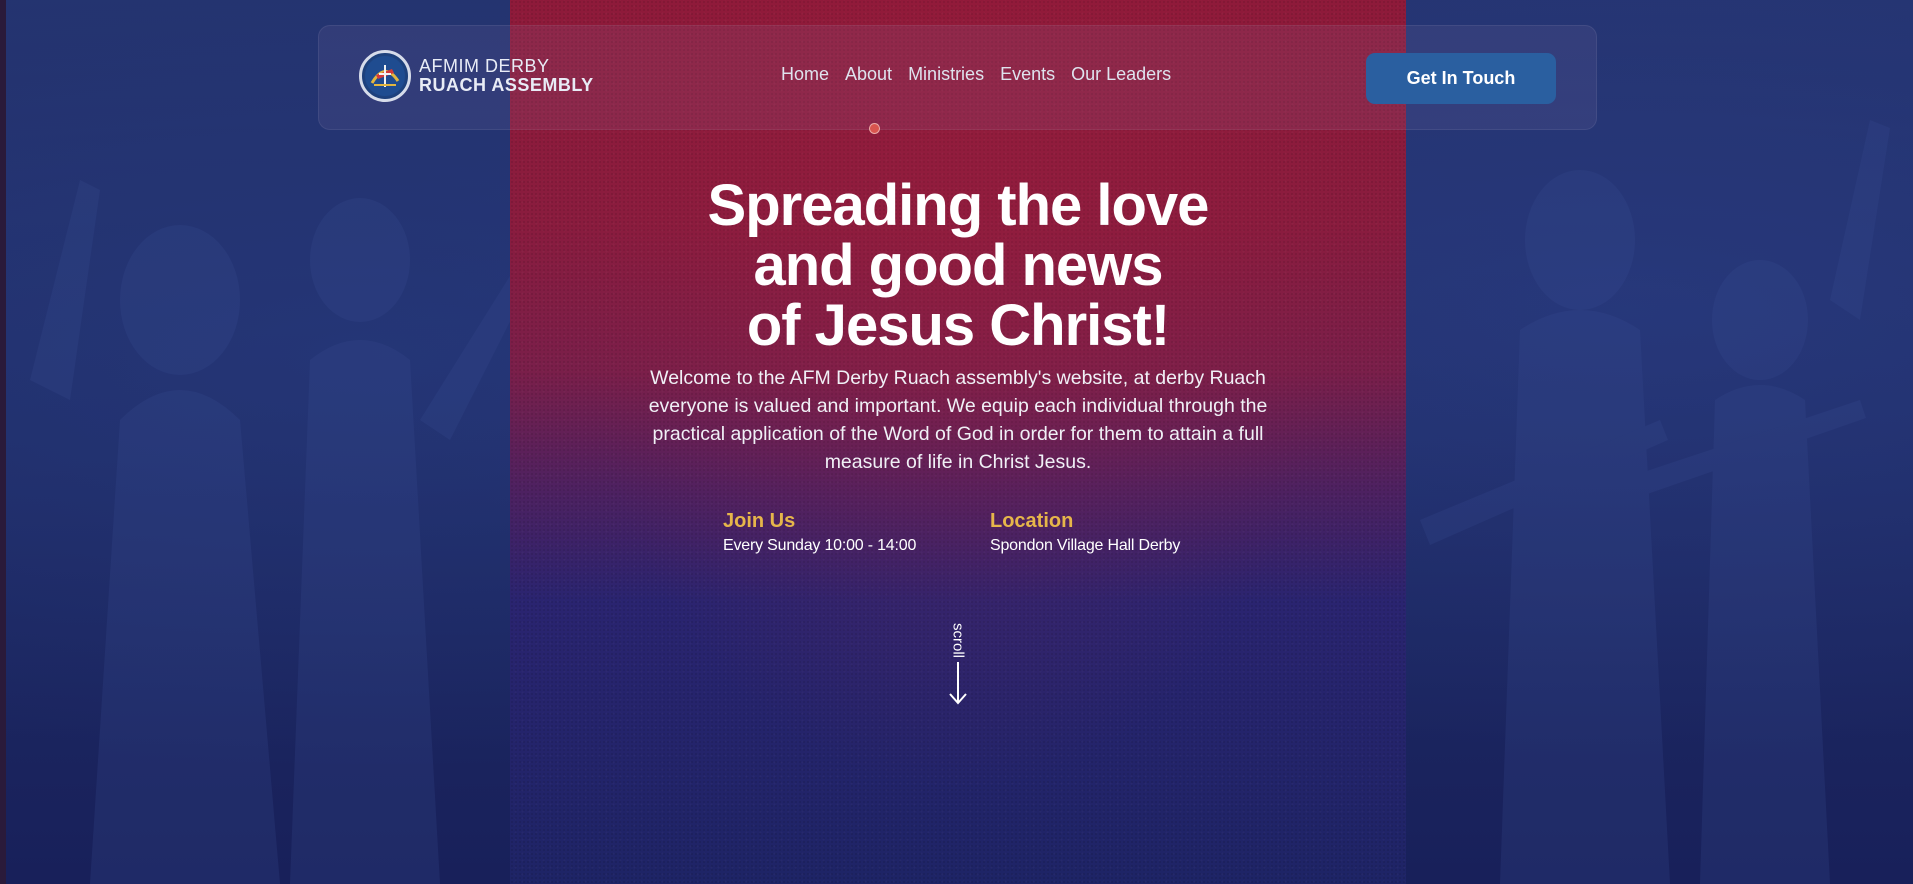 The height and width of the screenshot is (884, 1913). What do you see at coordinates (805, 74) in the screenshot?
I see `nav-home: Home` at bounding box center [805, 74].